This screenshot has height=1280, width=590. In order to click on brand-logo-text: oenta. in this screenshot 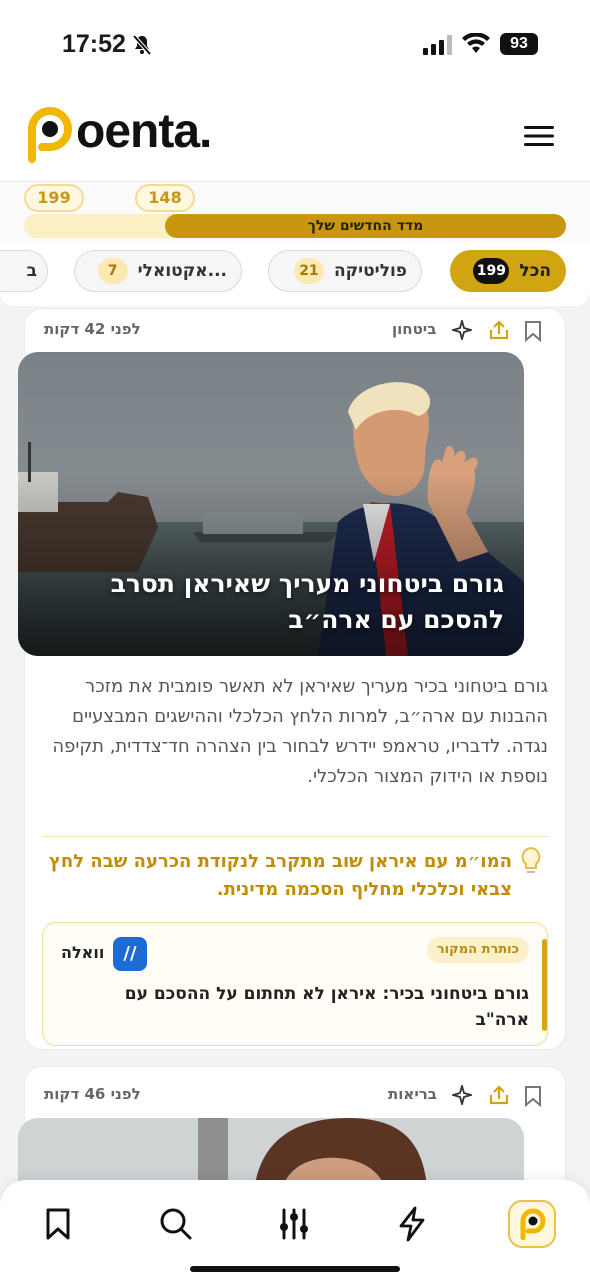, I will do `click(144, 131)`.